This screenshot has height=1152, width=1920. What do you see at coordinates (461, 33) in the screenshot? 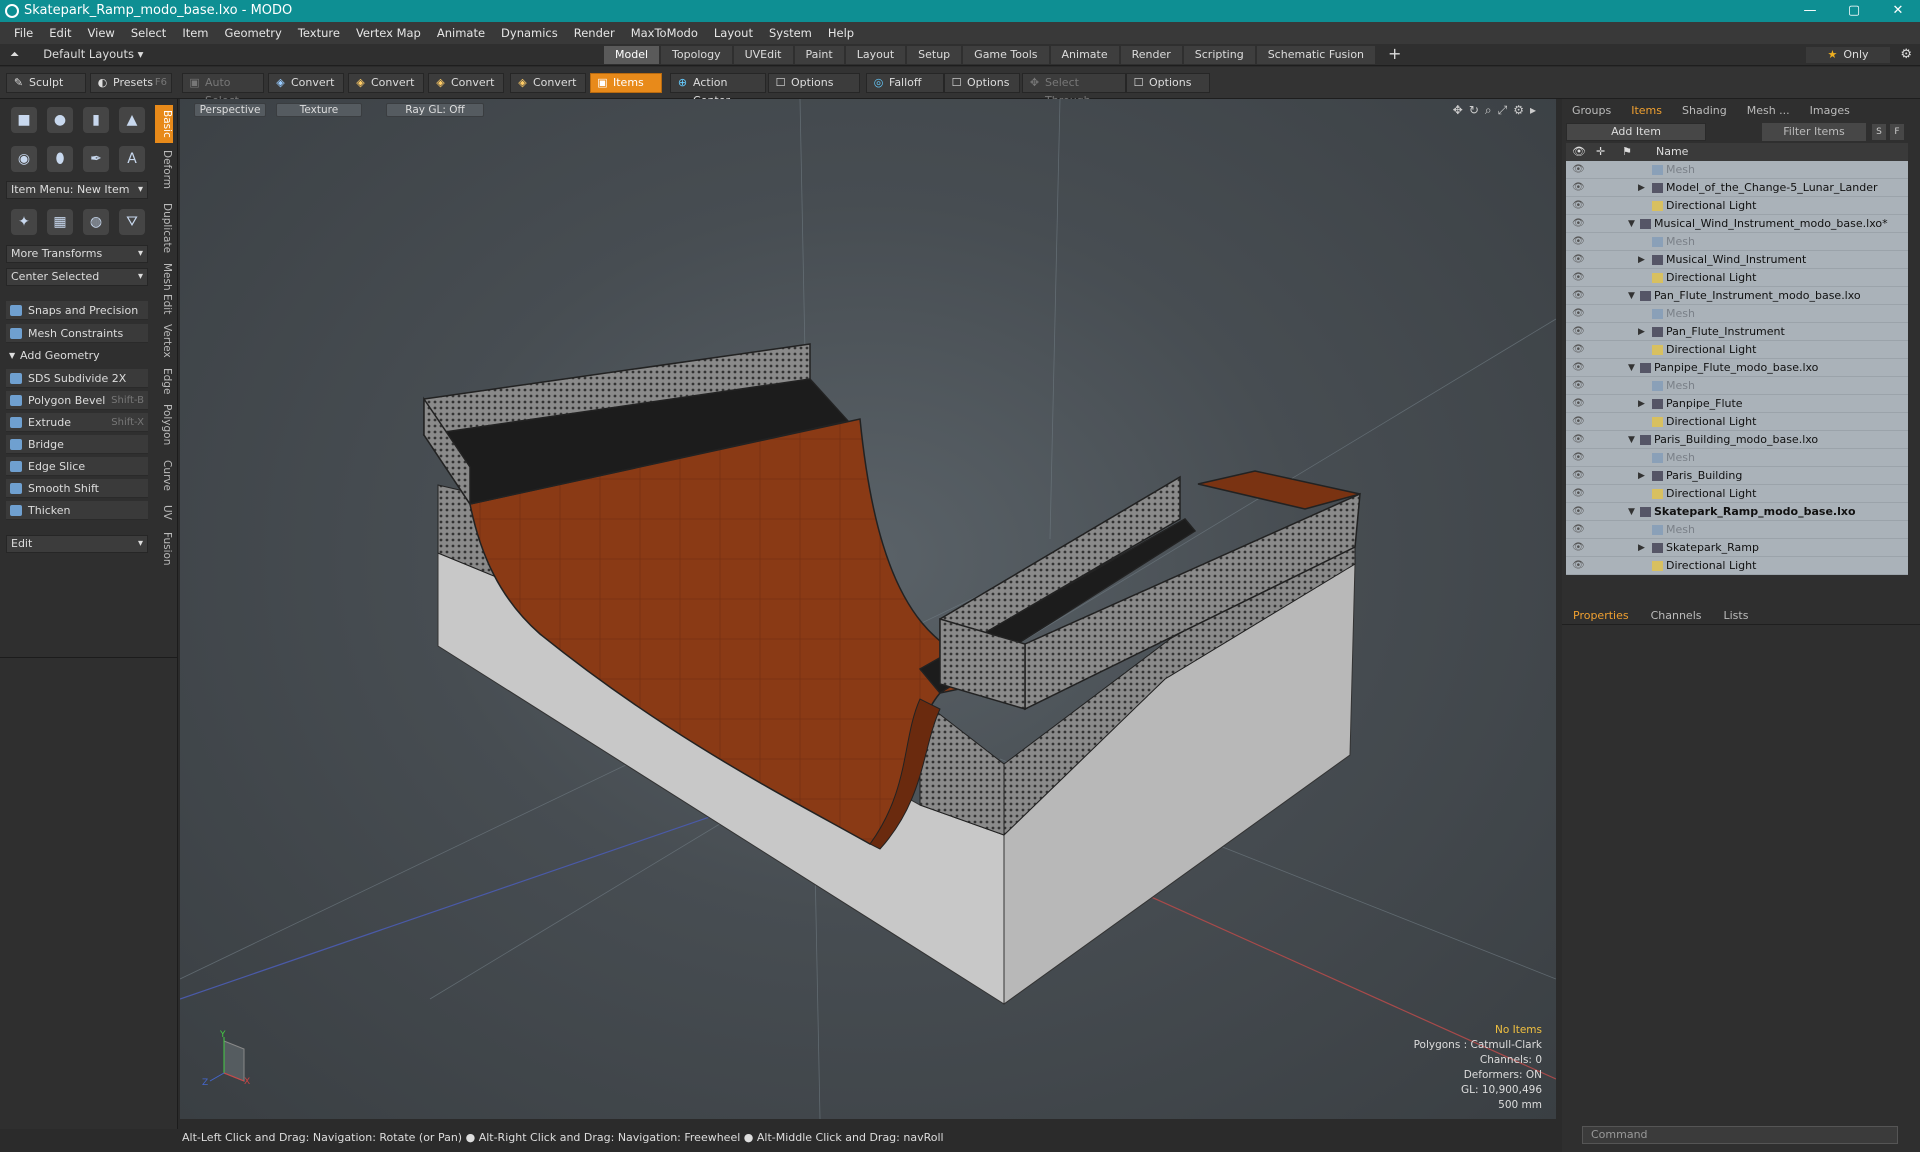
I see `menu-animate: Animate` at bounding box center [461, 33].